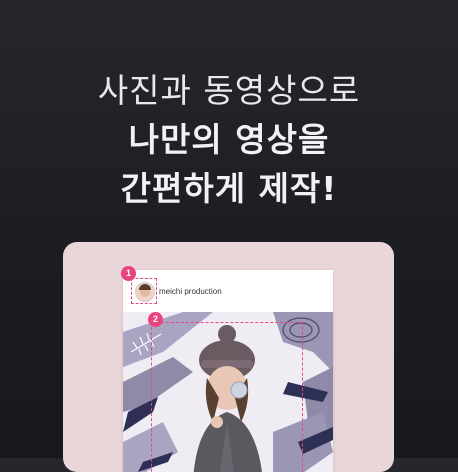 This screenshot has height=472, width=458. Describe the element at coordinates (229, 139) in the screenshot. I see `headline-line-2: 나만의 영상을` at that location.